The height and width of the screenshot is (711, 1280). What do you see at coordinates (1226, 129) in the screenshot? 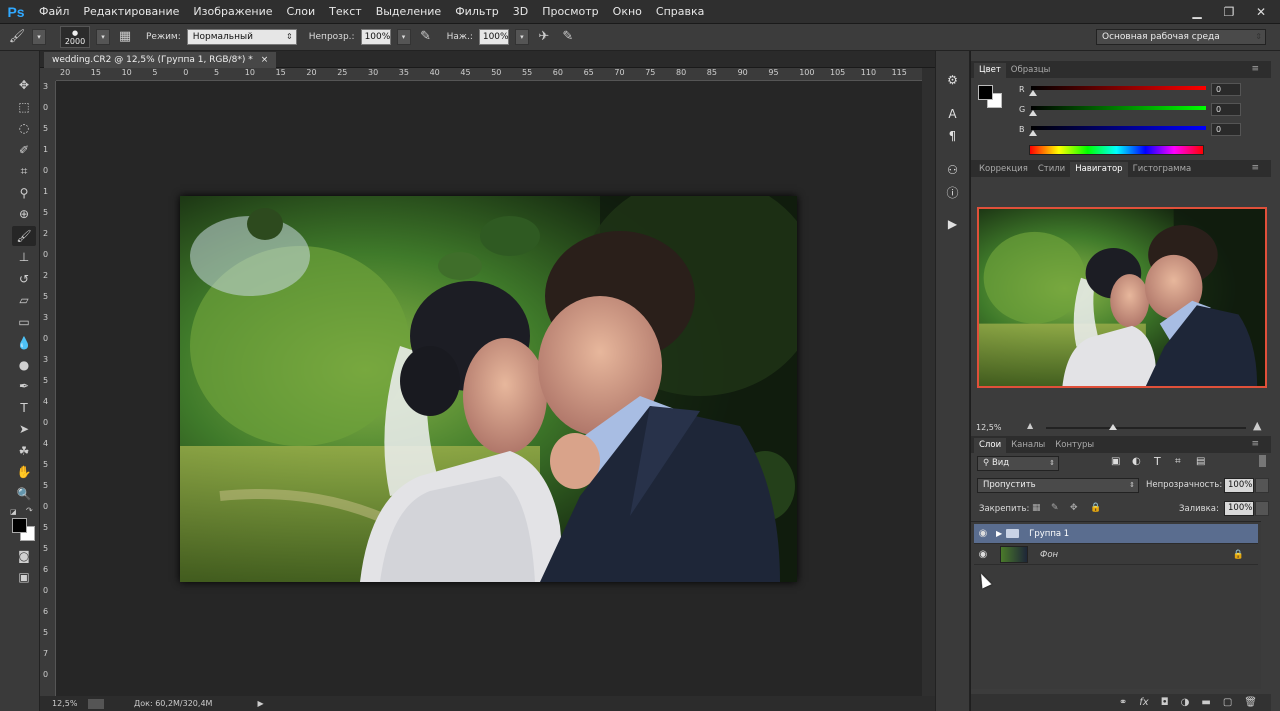
I see `b-value: 0` at bounding box center [1226, 129].